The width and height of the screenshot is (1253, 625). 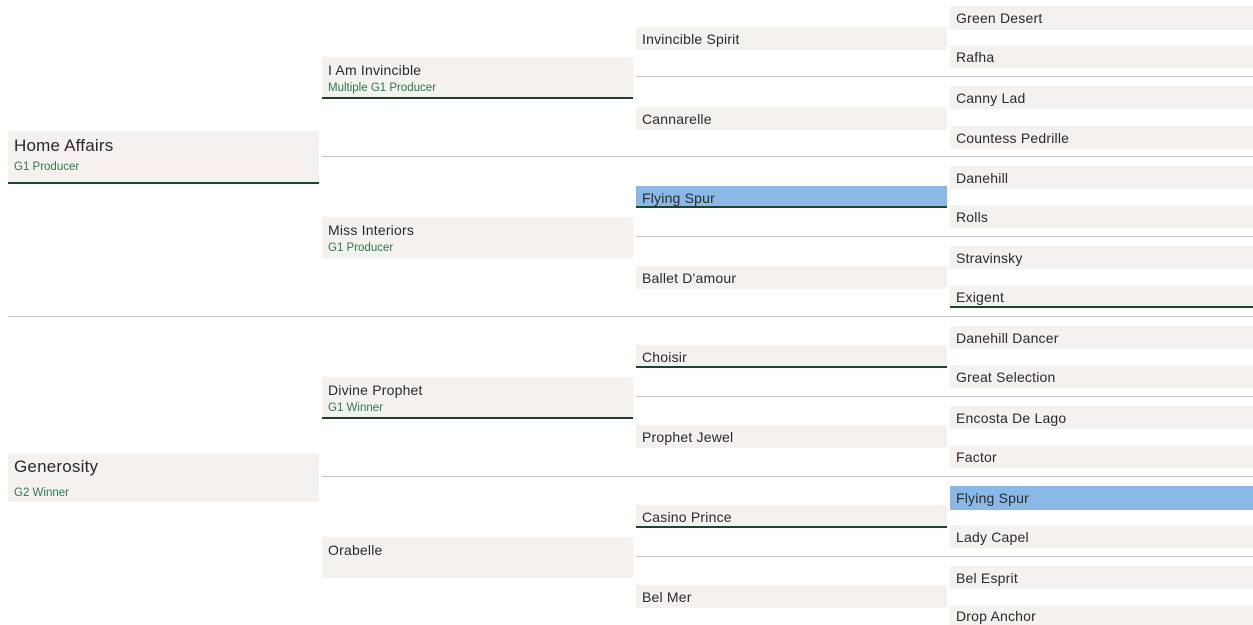 What do you see at coordinates (688, 437) in the screenshot?
I see `horse-name: Prophet Jewel` at bounding box center [688, 437].